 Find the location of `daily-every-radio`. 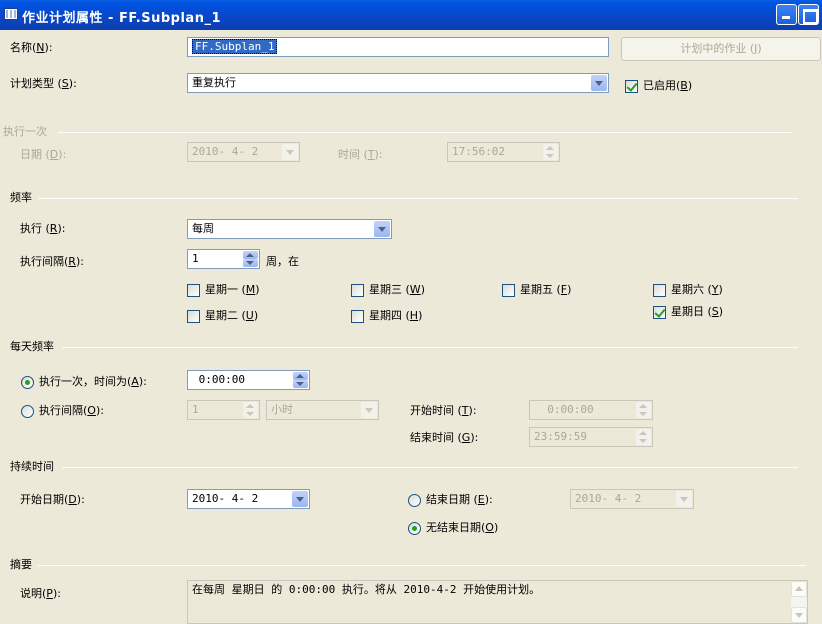

daily-every-radio is located at coordinates (27, 411).